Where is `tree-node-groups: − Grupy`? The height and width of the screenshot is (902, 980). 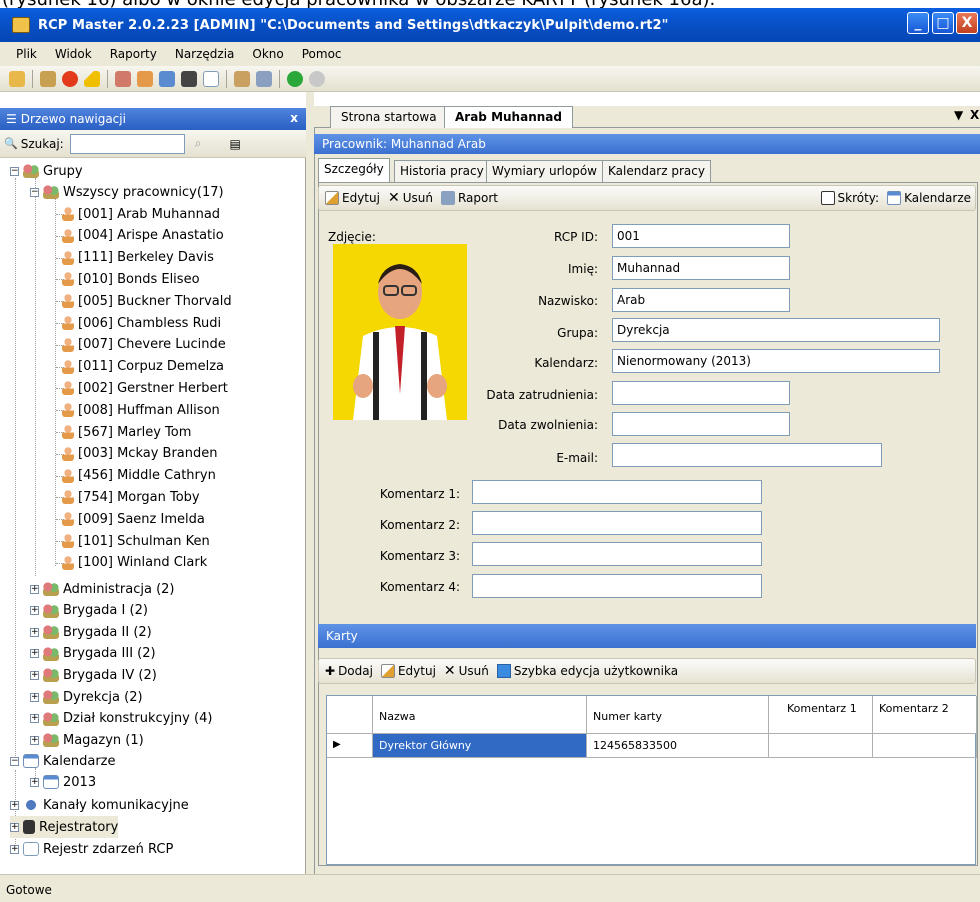 tree-node-groups: − Grupy is located at coordinates (46, 171).